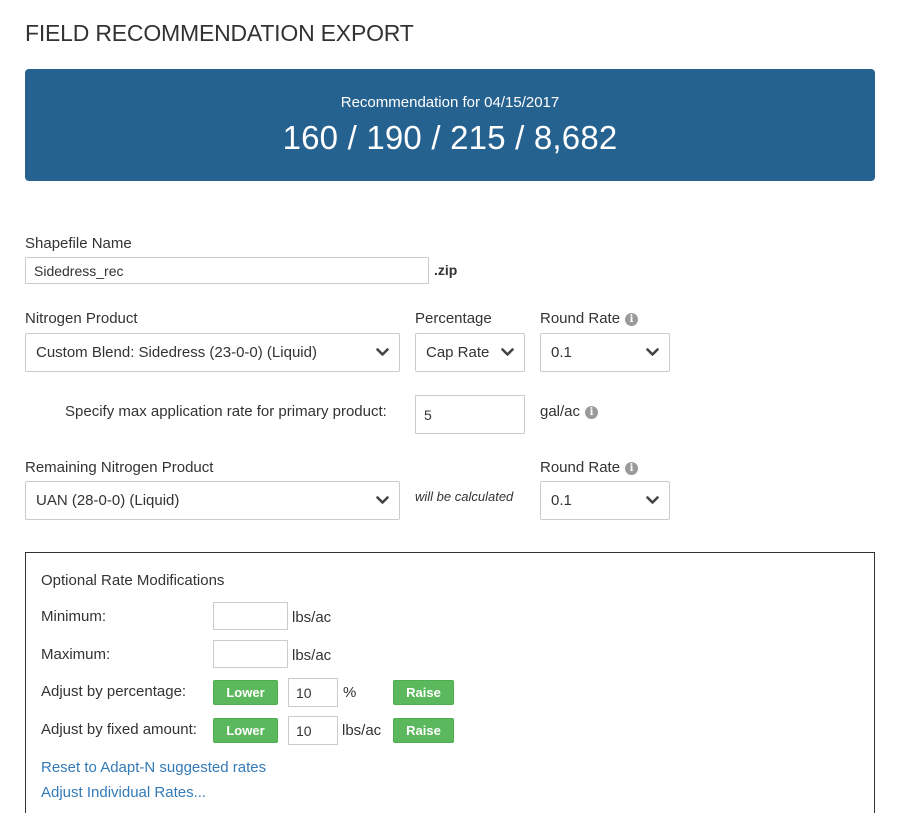  What do you see at coordinates (605, 352) in the screenshot?
I see `round-rate-select: 0.1` at bounding box center [605, 352].